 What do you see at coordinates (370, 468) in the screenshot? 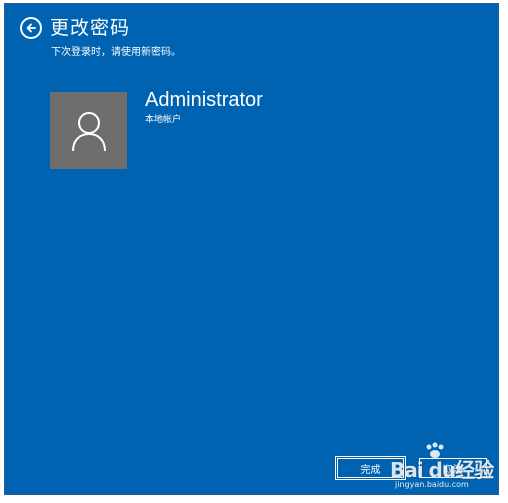
I see `done-button: 完成` at bounding box center [370, 468].